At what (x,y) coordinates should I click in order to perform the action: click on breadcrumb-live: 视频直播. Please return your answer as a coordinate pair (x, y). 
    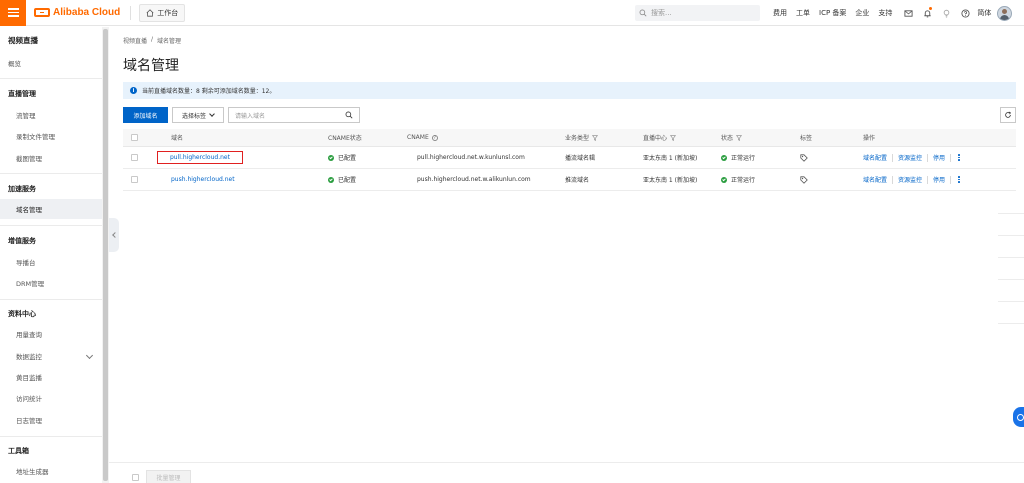
    Looking at the image, I should click on (135, 40).